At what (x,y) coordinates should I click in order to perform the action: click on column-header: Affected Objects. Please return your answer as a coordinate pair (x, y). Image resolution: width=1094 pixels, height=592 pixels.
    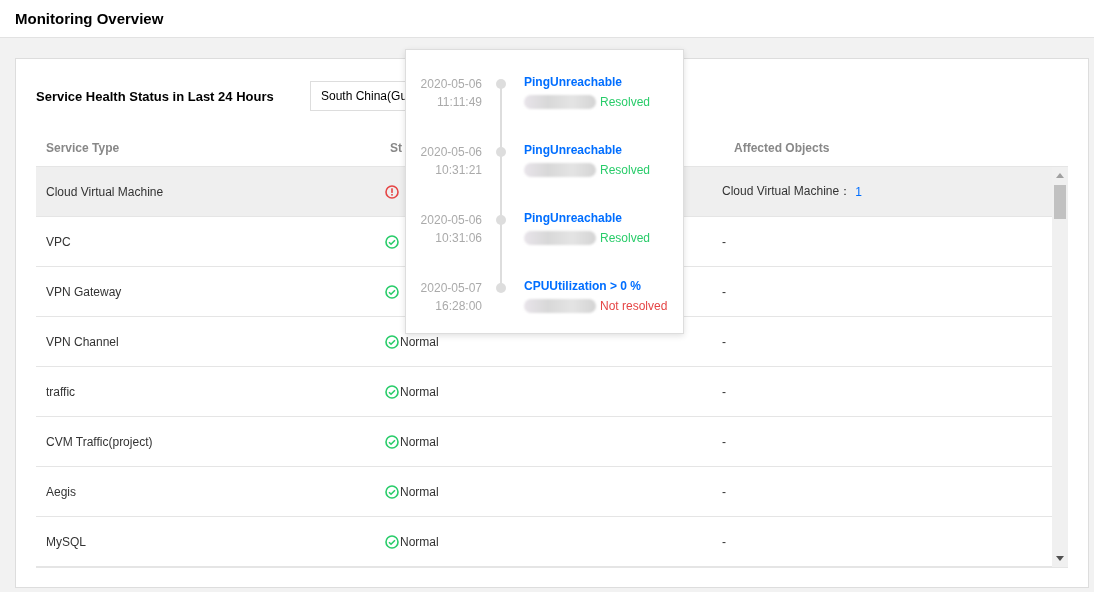
    Looking at the image, I should click on (782, 148).